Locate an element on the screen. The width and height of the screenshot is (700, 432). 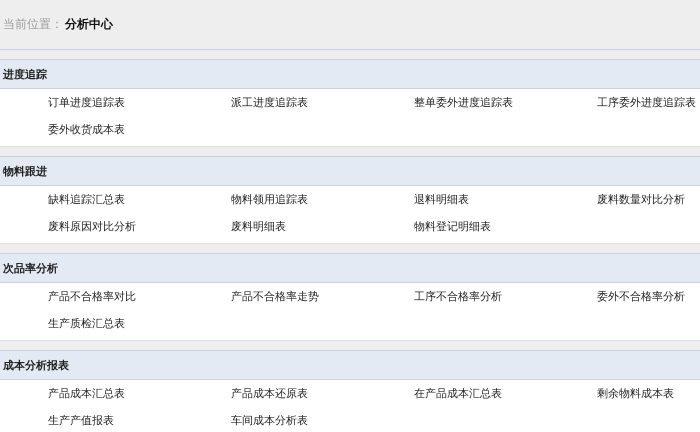
report-link: 产品不合格率对比 is located at coordinates (92, 297).